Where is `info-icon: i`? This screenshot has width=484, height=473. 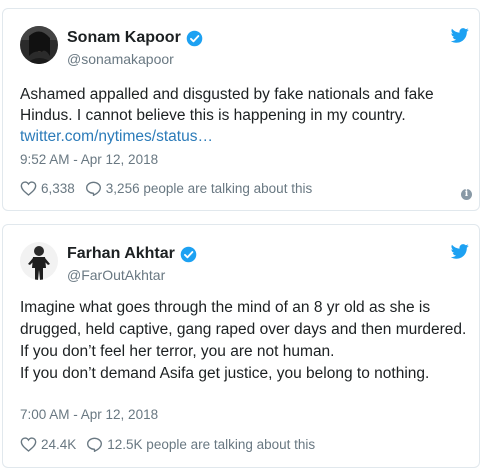 info-icon: i is located at coordinates (466, 194).